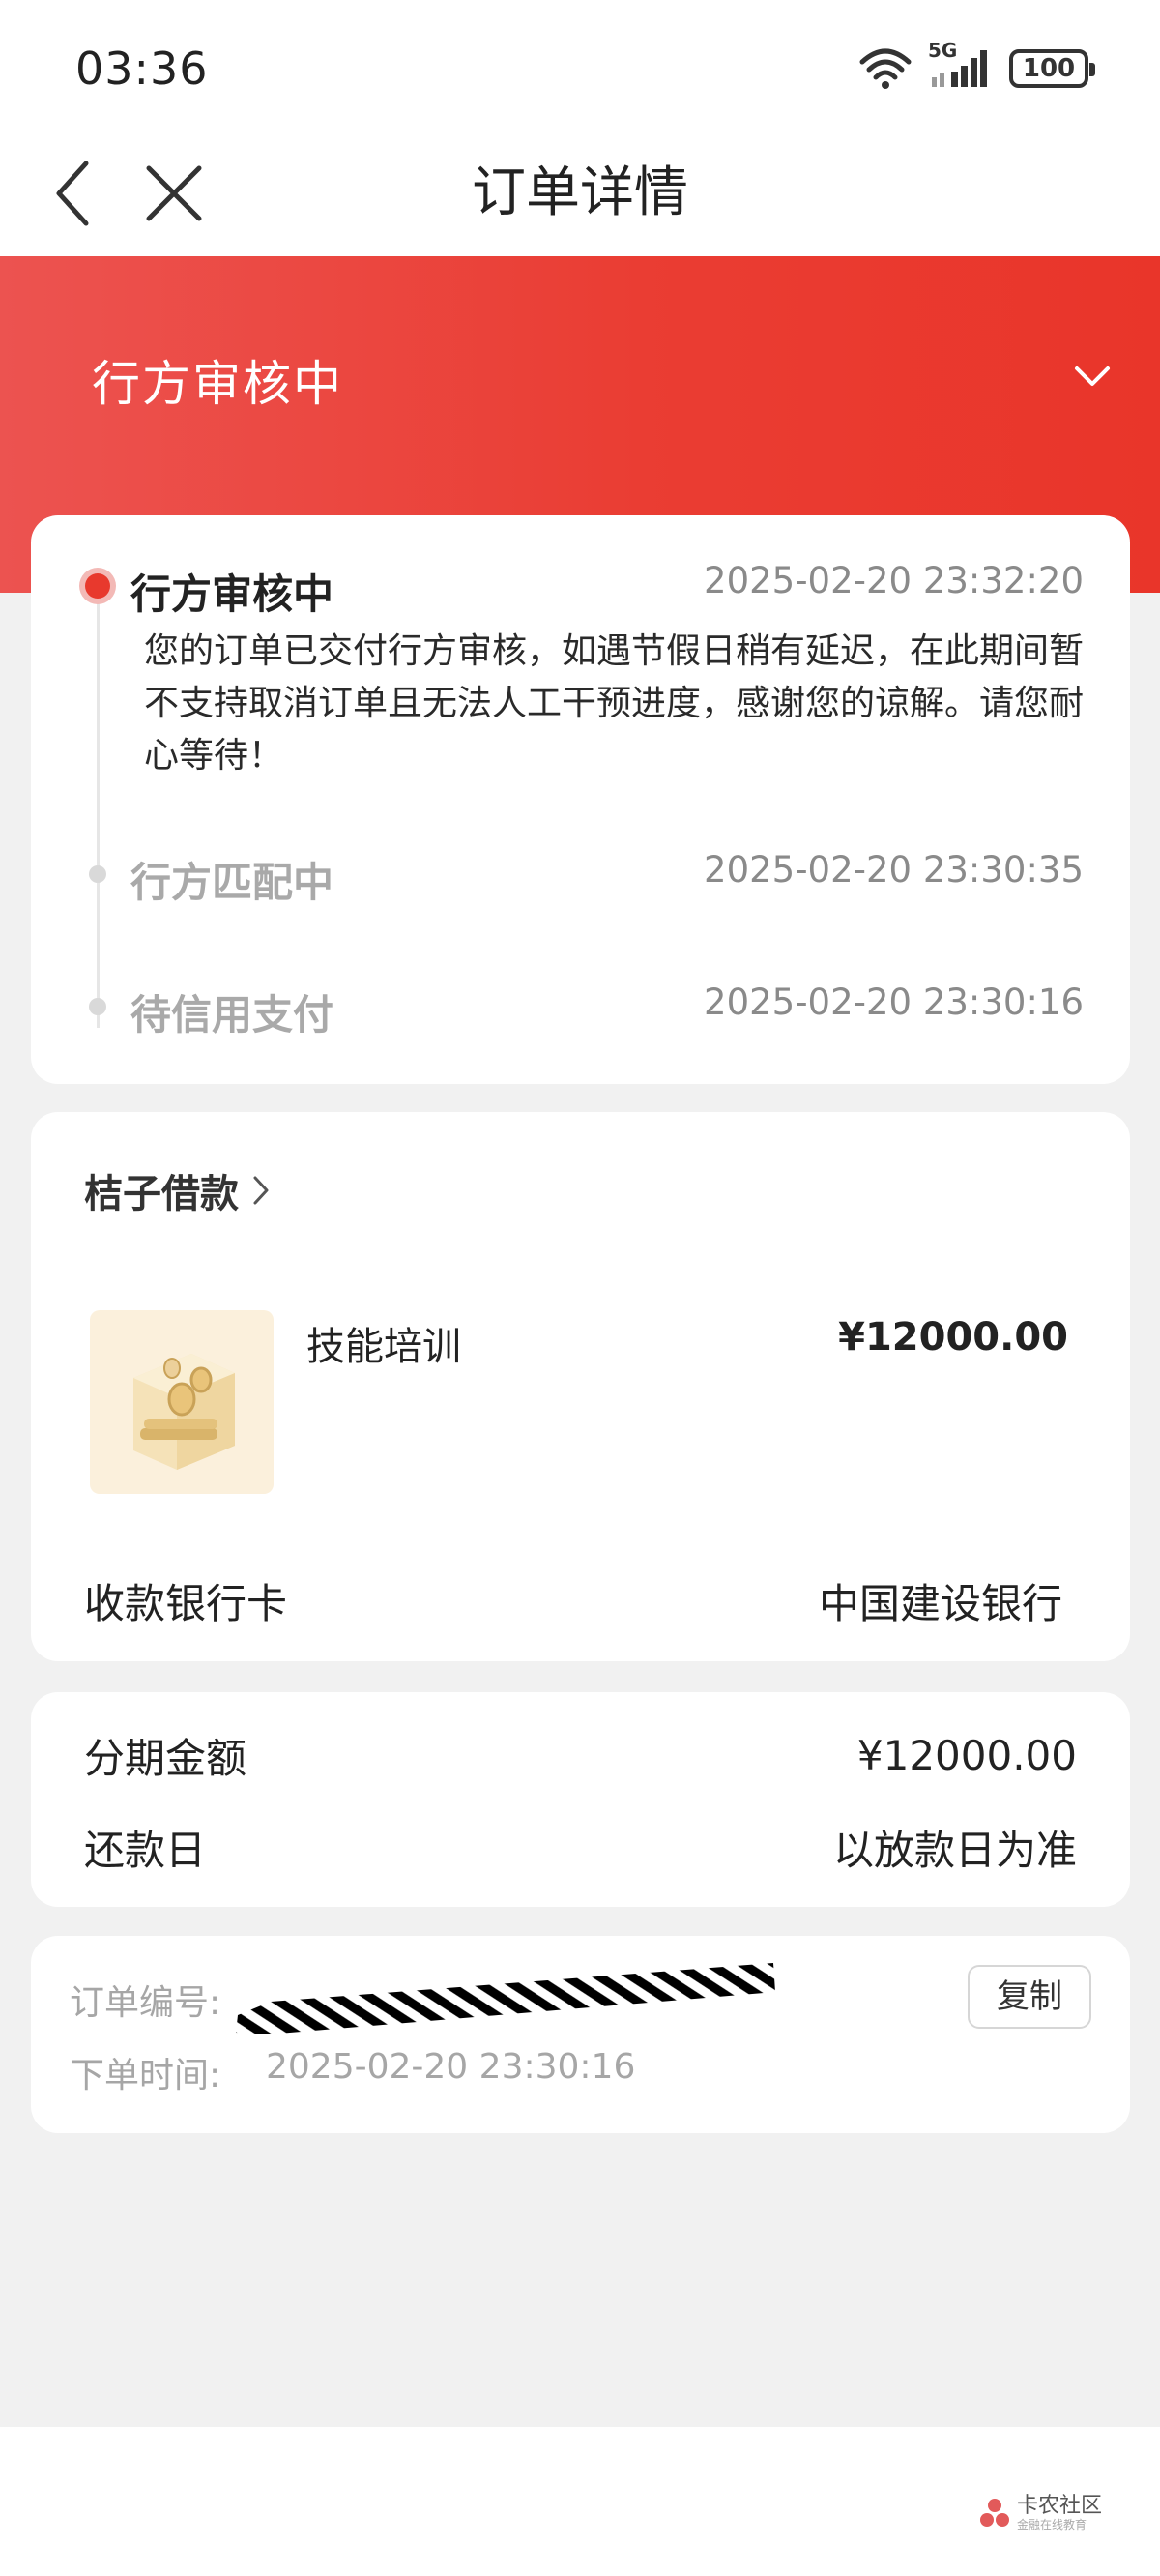  I want to click on chevron-down-icon, so click(1092, 376).